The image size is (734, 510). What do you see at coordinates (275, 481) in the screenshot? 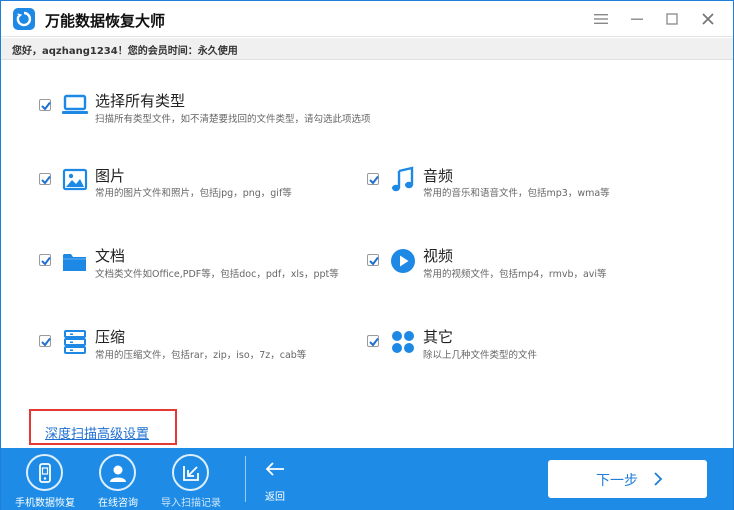
I see `back-button: 返回` at bounding box center [275, 481].